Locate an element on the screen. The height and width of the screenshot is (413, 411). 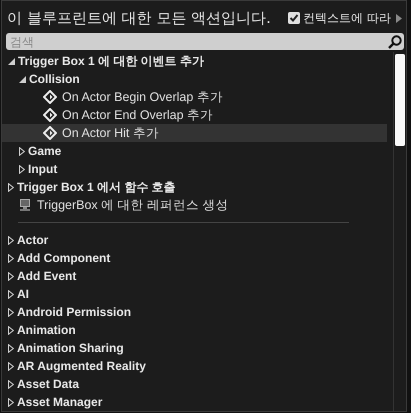
category-item: Input is located at coordinates (194, 169).